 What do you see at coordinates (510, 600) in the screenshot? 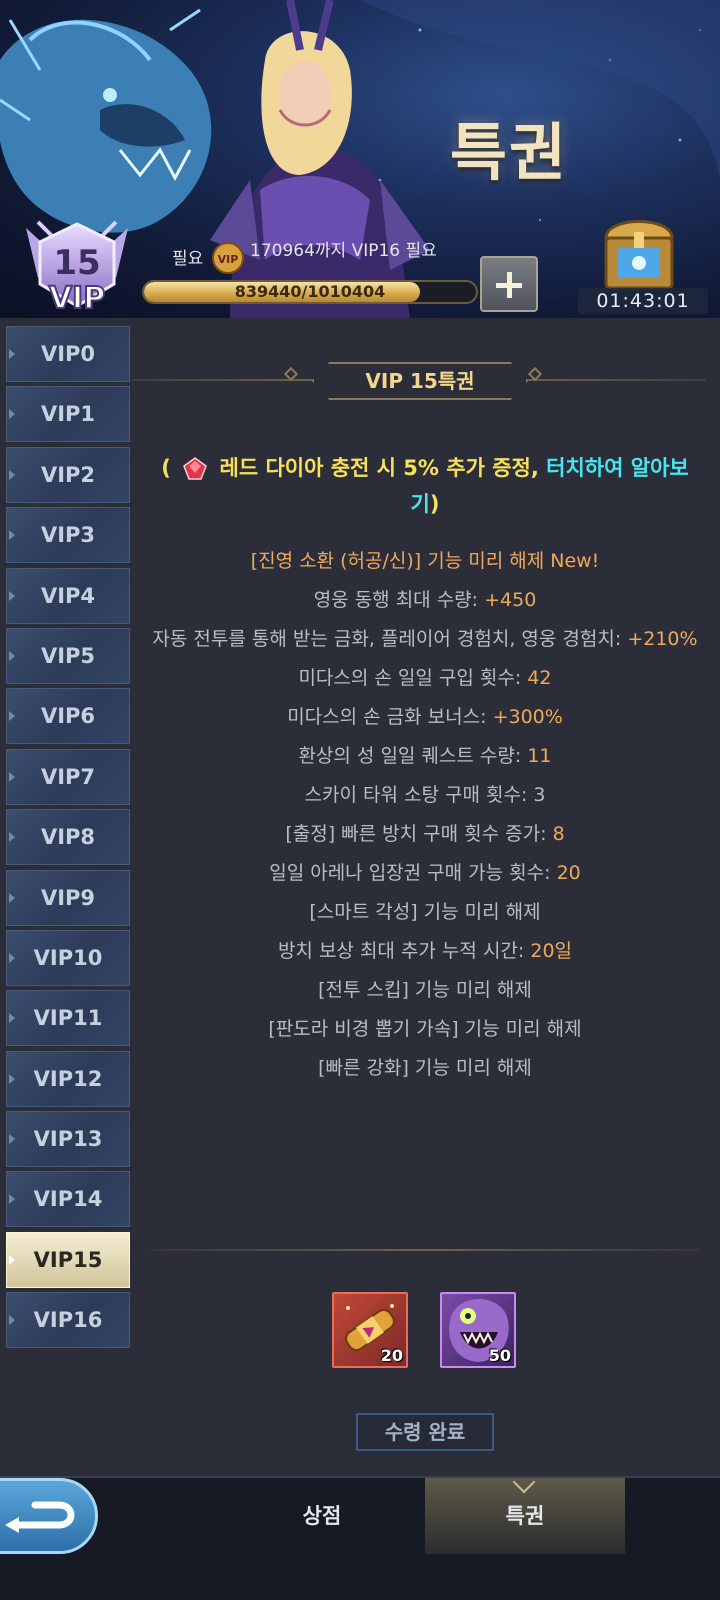
I see `benefit-value: +450` at bounding box center [510, 600].